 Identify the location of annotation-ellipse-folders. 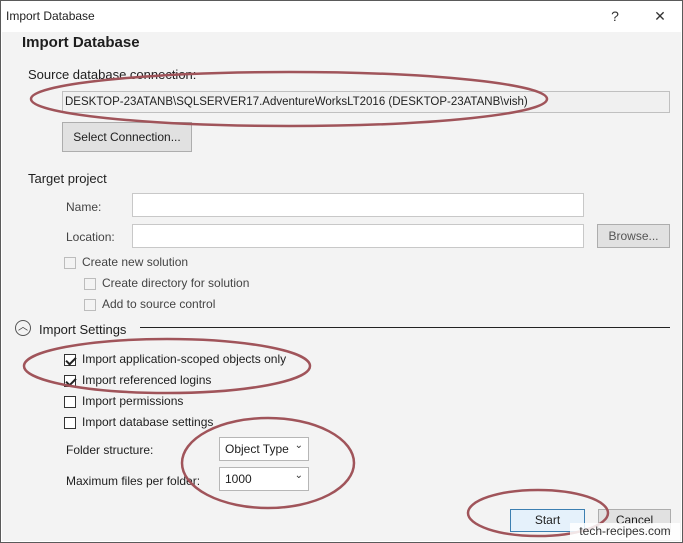
(268, 463).